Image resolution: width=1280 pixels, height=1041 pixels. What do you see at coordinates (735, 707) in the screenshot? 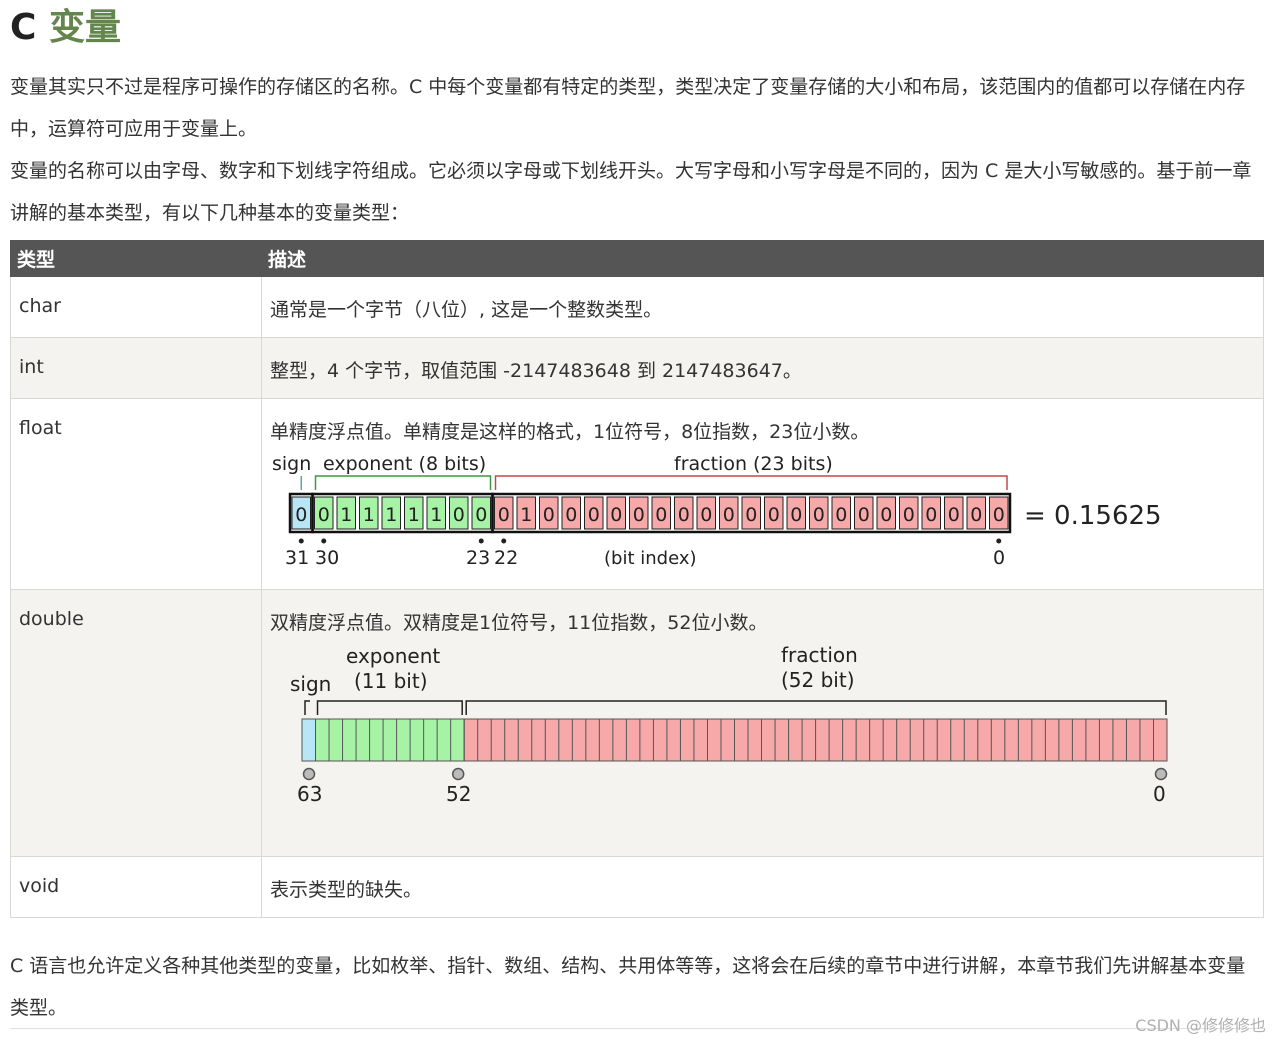
I see `double-brackets` at bounding box center [735, 707].